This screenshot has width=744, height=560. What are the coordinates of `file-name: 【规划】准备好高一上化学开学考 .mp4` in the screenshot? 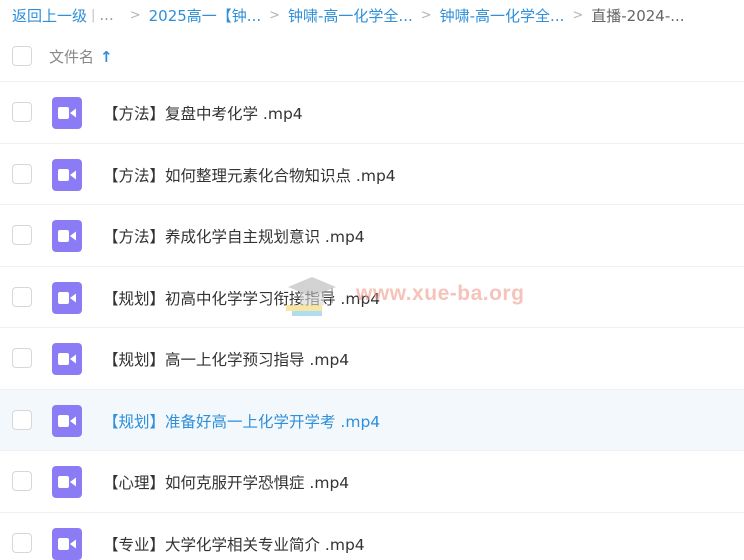 It's located at (241, 421).